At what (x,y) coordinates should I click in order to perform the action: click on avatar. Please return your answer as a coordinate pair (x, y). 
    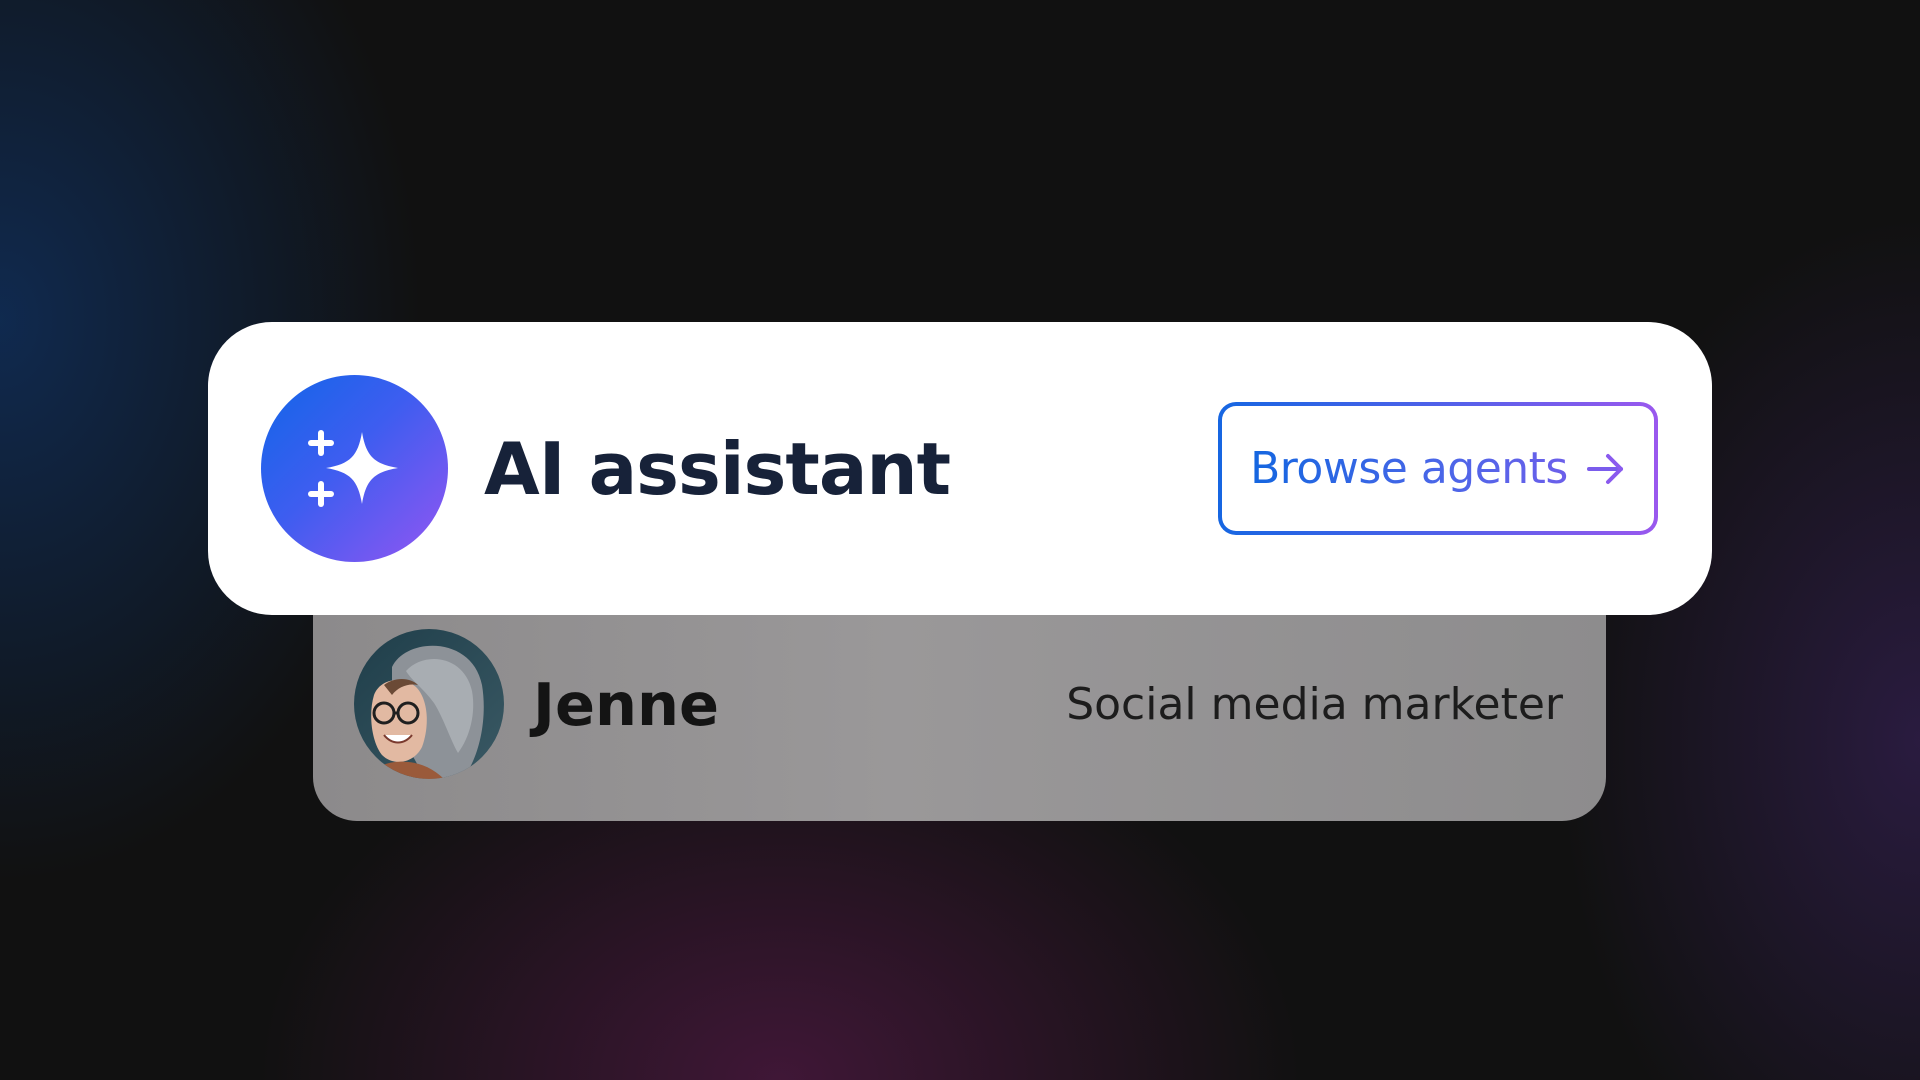
    Looking at the image, I should click on (429, 704).